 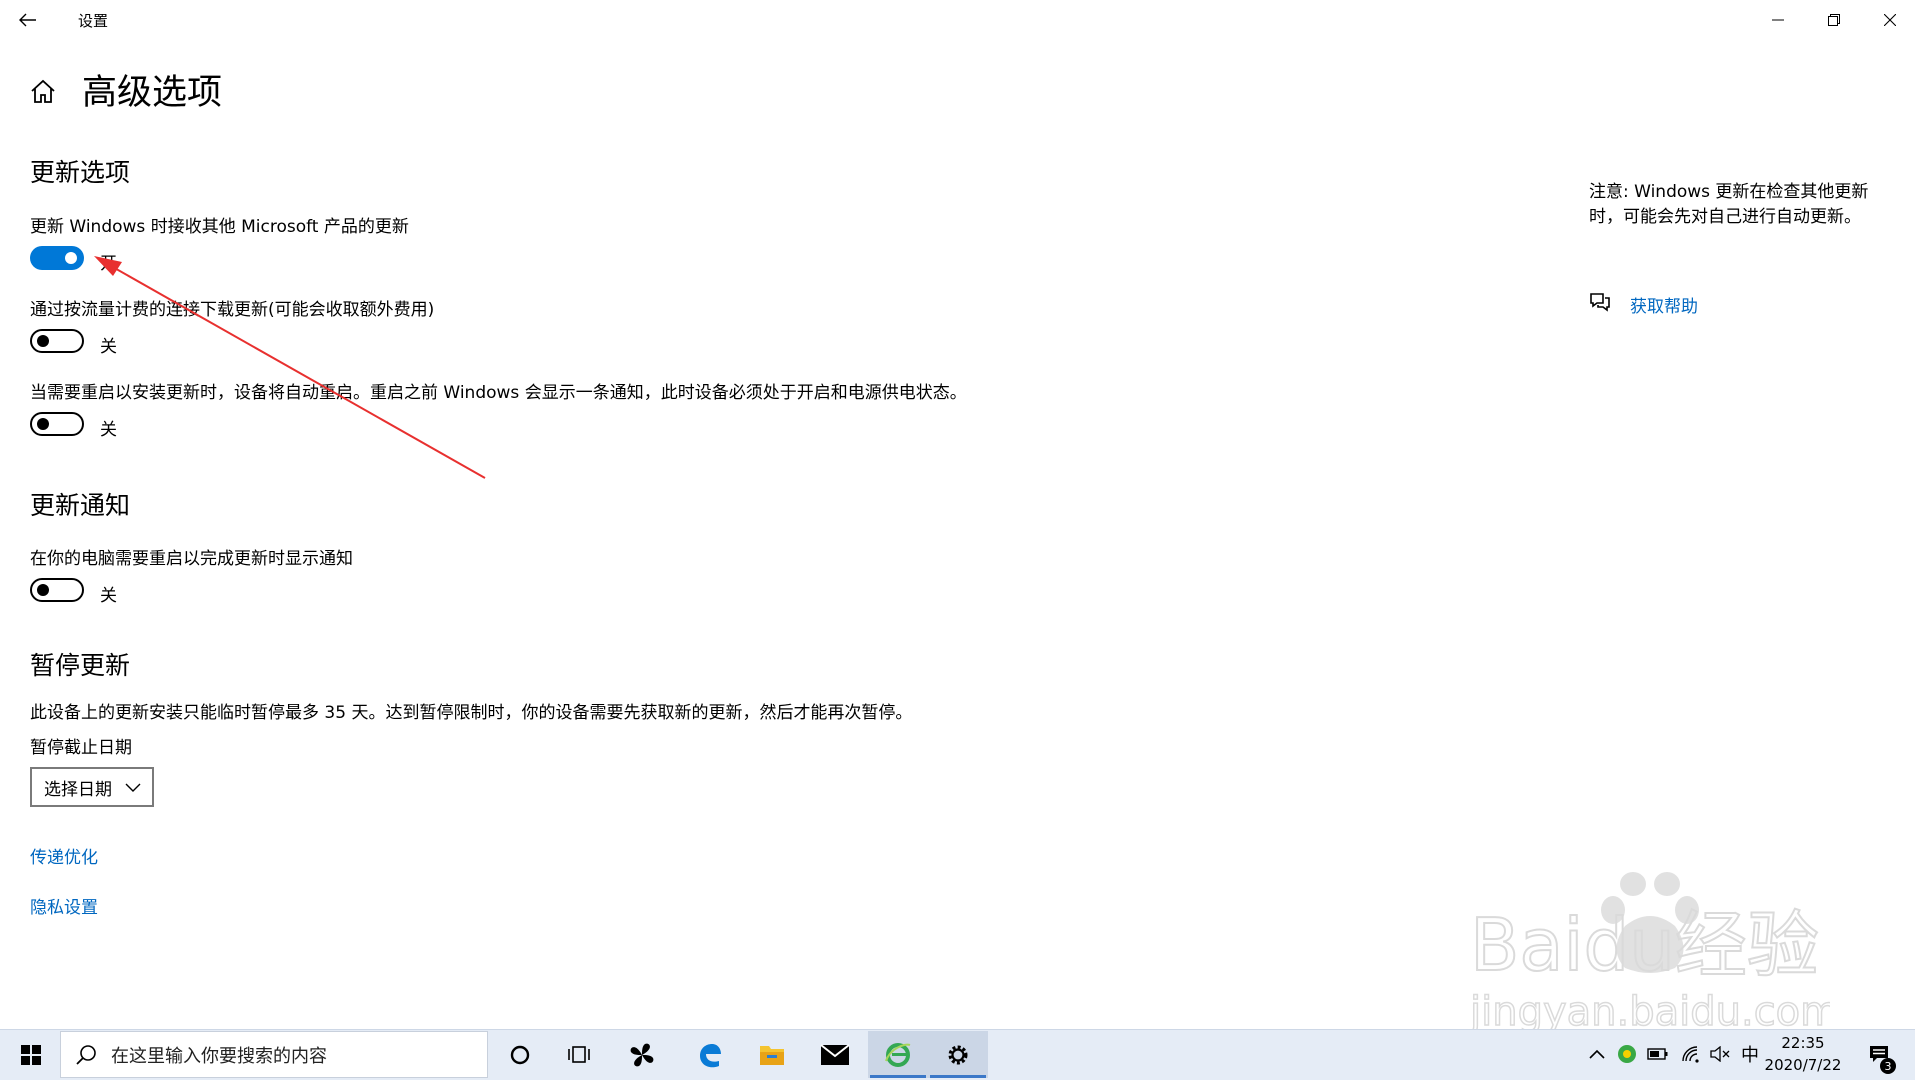 I want to click on task-view-button, so click(x=580, y=1054).